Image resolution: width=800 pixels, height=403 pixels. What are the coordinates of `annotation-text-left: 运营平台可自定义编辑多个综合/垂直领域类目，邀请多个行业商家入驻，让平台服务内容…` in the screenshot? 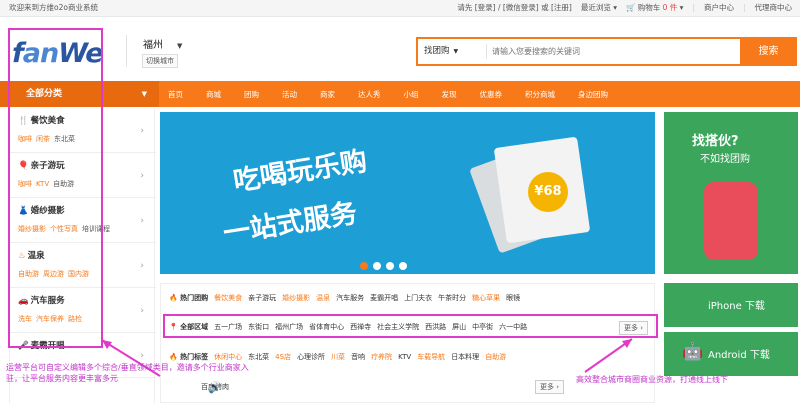 It's located at (127, 373).